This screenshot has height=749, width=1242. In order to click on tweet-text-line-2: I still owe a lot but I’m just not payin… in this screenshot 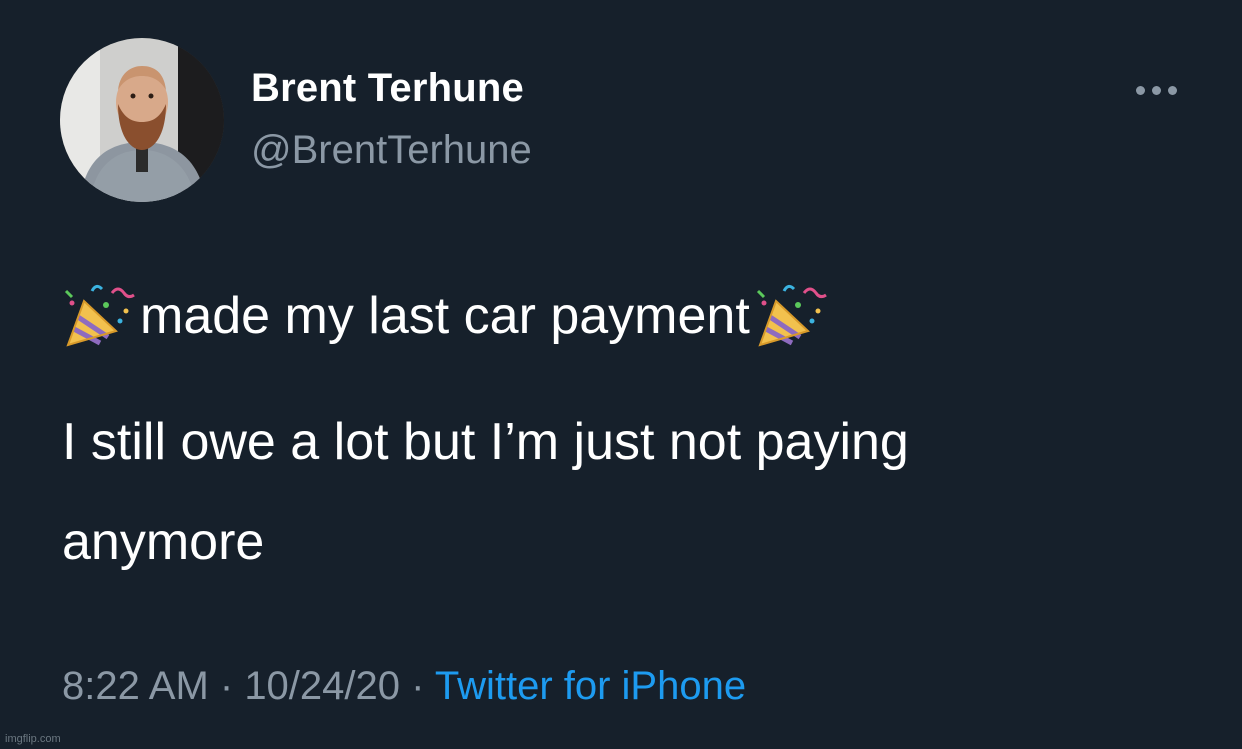, I will do `click(485, 442)`.